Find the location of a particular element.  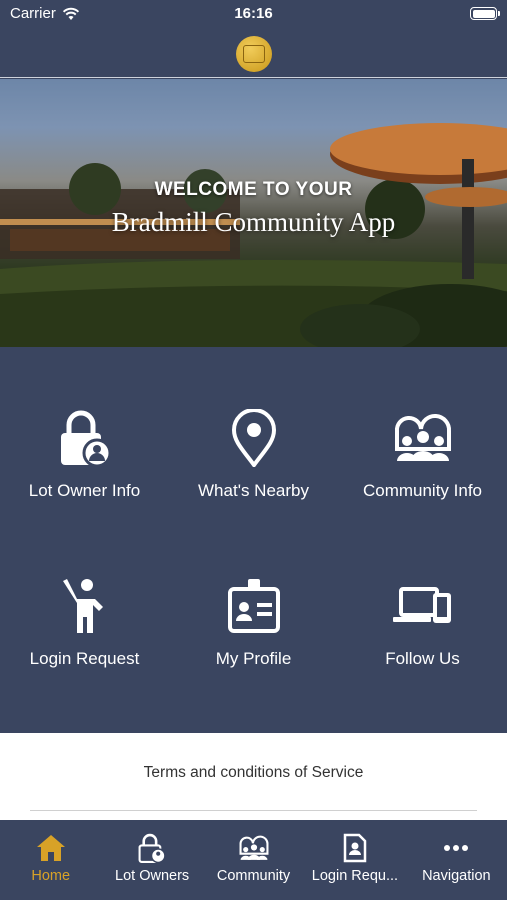

tab-lot-owners: Lot Owners is located at coordinates (151, 860).